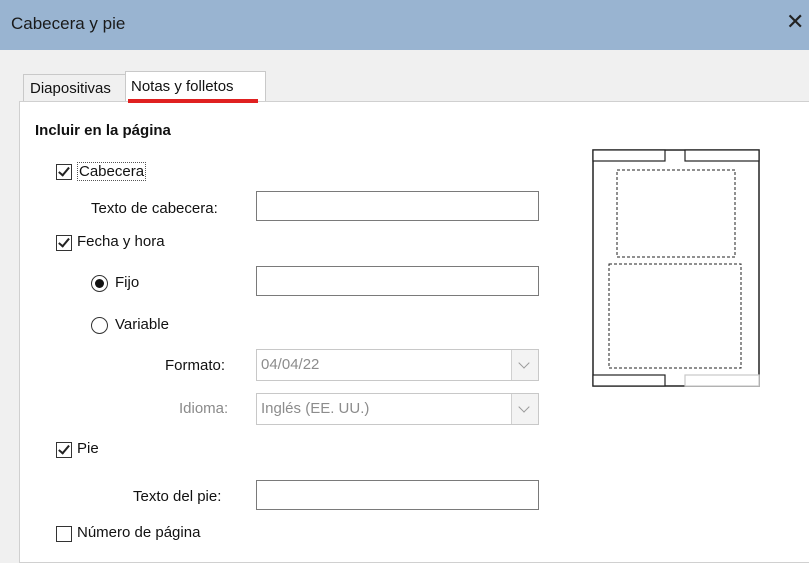 The width and height of the screenshot is (809, 563). What do you see at coordinates (290, 364) in the screenshot?
I see `format-select-value: 04/04/22` at bounding box center [290, 364].